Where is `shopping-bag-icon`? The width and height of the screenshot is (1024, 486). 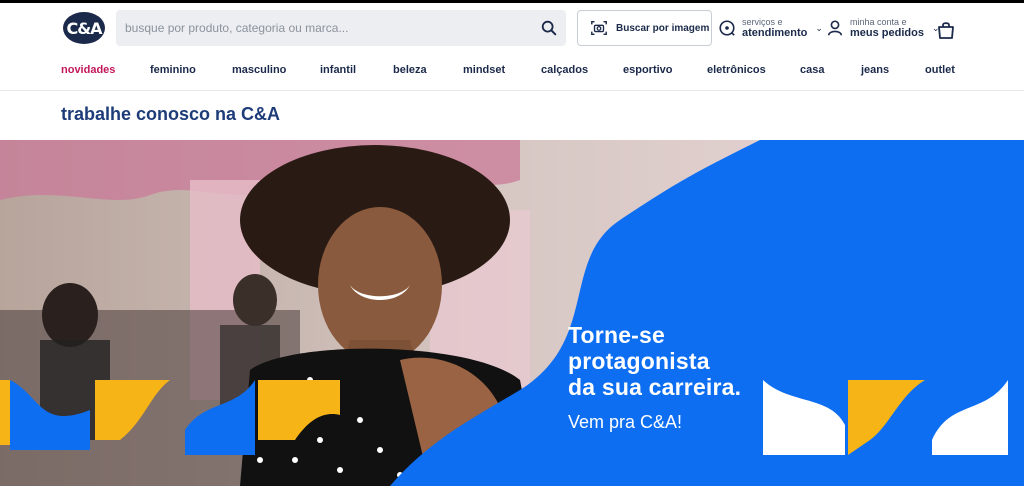
shopping-bag-icon is located at coordinates (946, 30).